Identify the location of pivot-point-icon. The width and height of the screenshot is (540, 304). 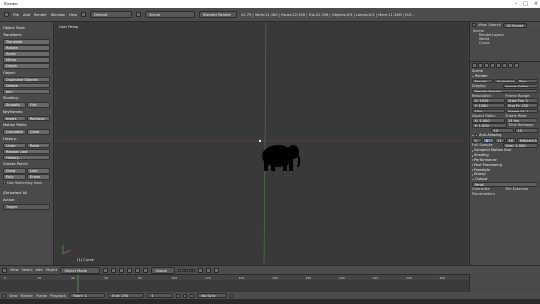
(114, 270).